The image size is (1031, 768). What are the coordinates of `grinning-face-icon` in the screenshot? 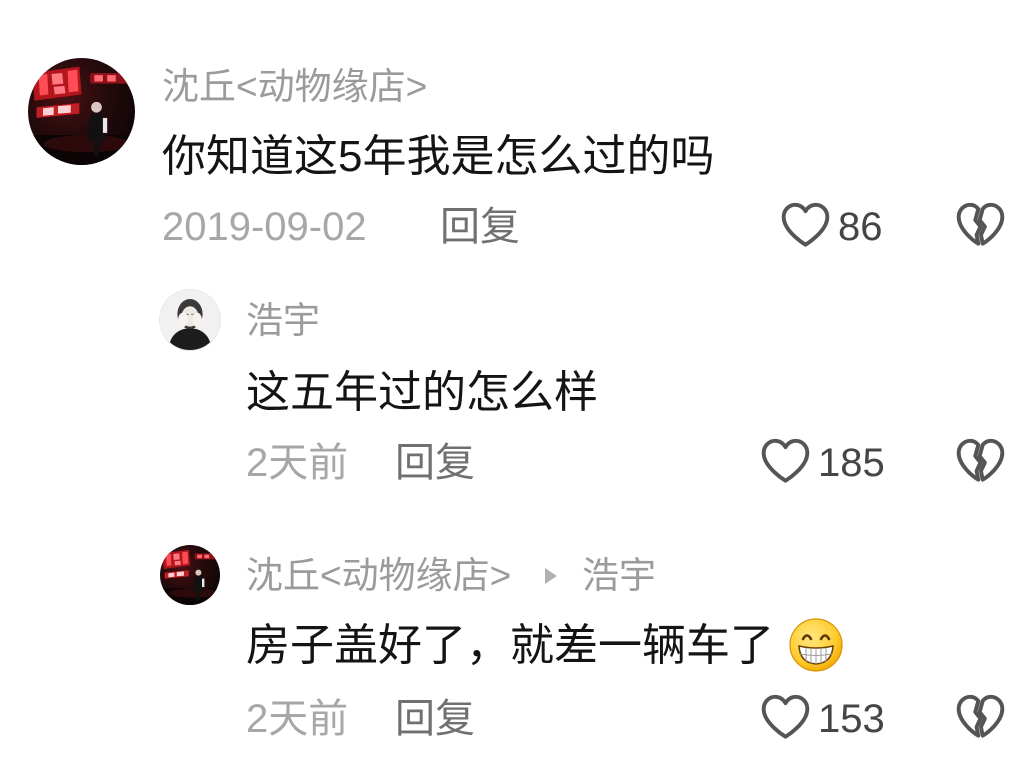 It's located at (816, 645).